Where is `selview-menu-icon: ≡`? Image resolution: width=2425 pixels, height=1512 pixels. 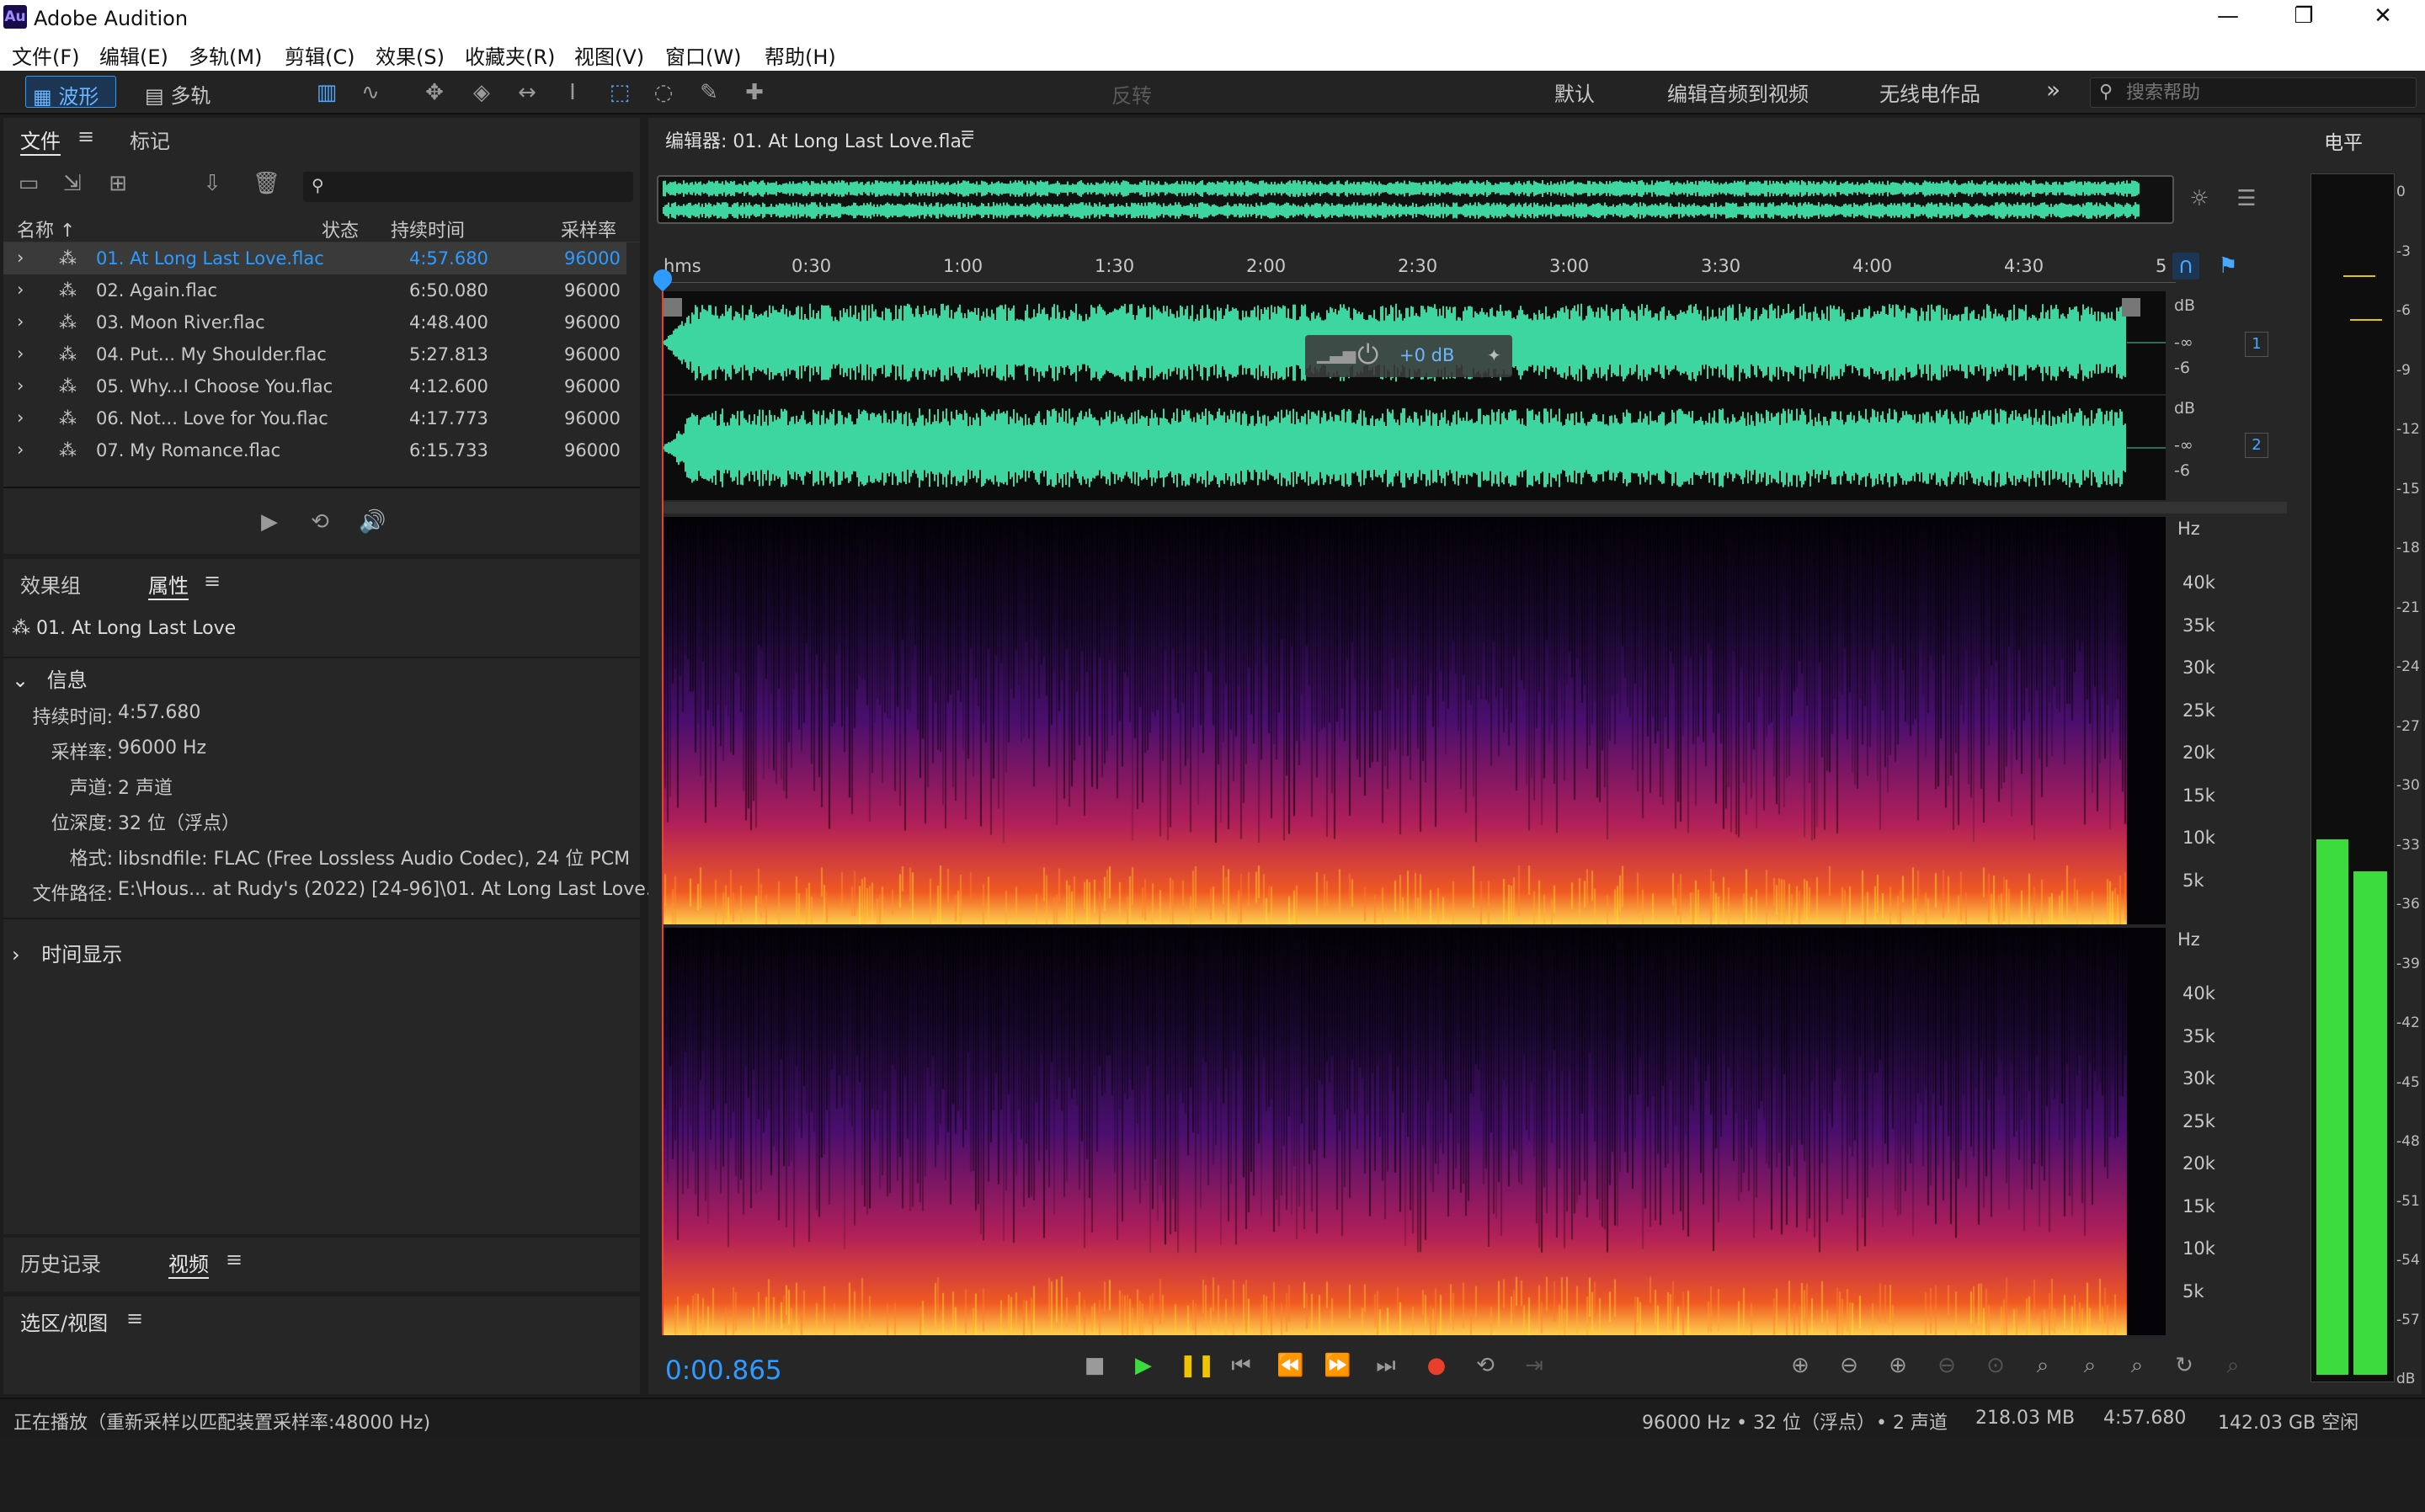 selview-menu-icon: ≡ is located at coordinates (134, 1318).